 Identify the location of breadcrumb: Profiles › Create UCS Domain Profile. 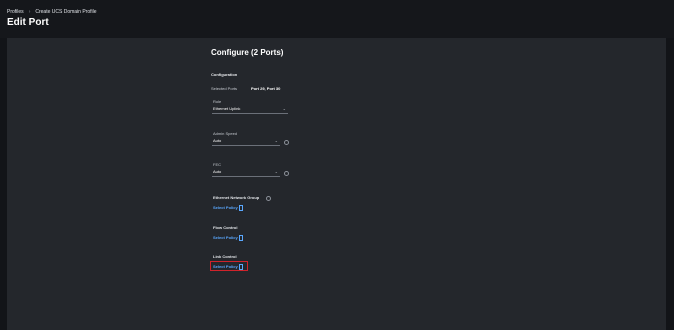
(52, 12).